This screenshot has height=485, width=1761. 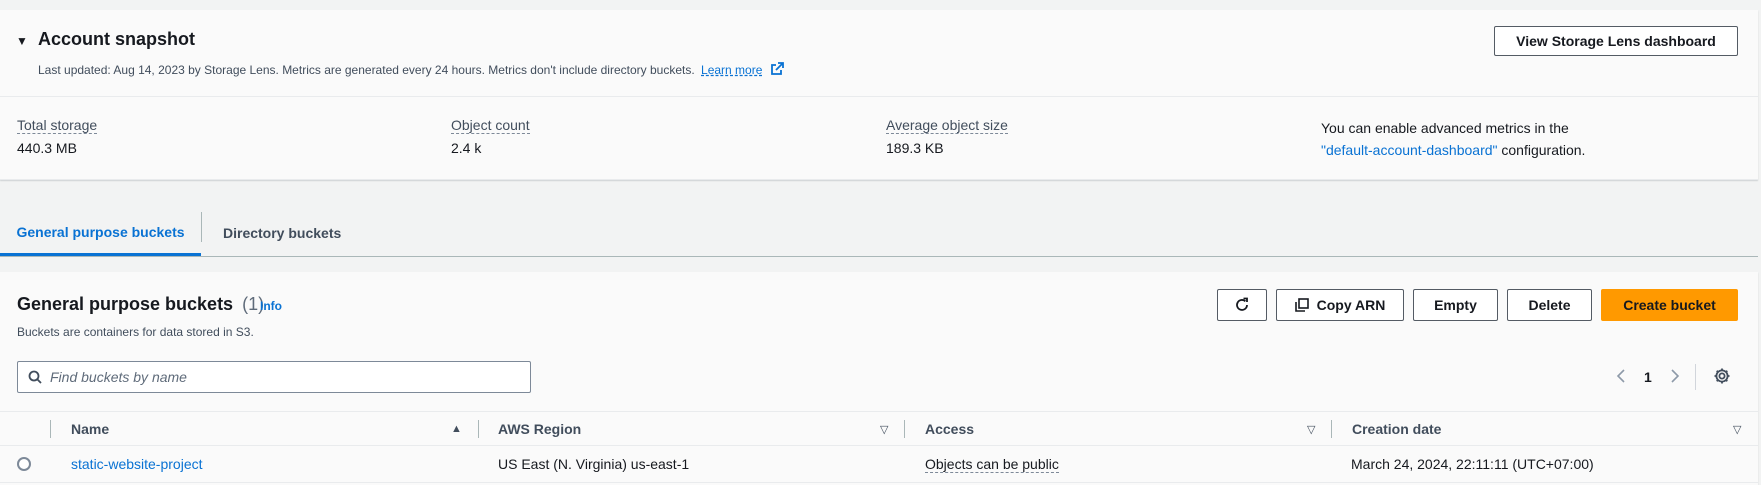 I want to click on metric-label: Total storage, so click(x=57, y=125).